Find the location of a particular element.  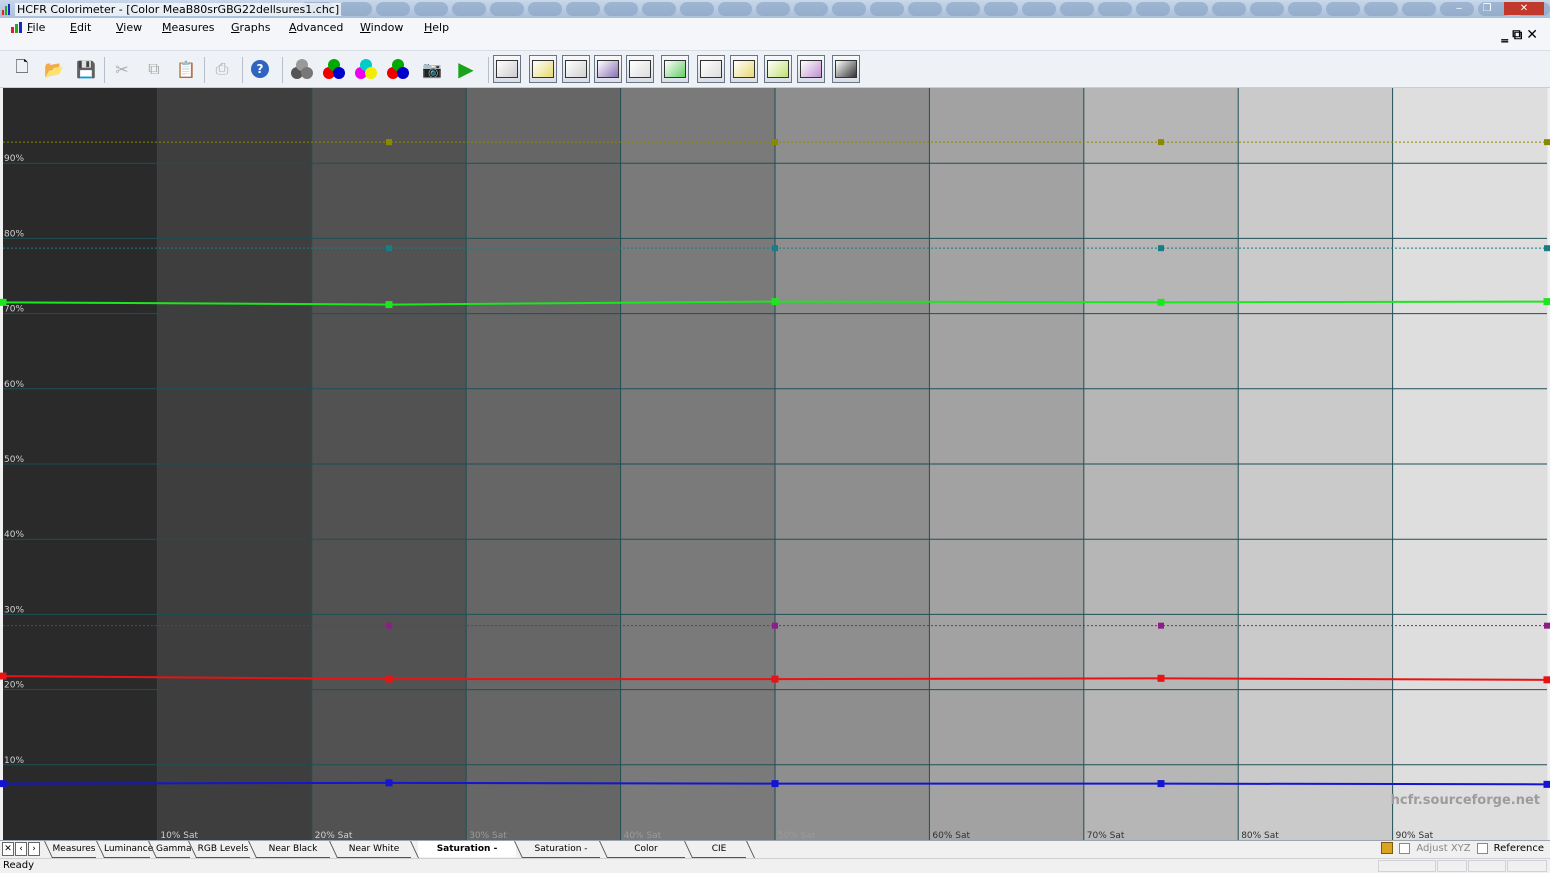

mdi-close-icon: ✕ is located at coordinates (1532, 35).